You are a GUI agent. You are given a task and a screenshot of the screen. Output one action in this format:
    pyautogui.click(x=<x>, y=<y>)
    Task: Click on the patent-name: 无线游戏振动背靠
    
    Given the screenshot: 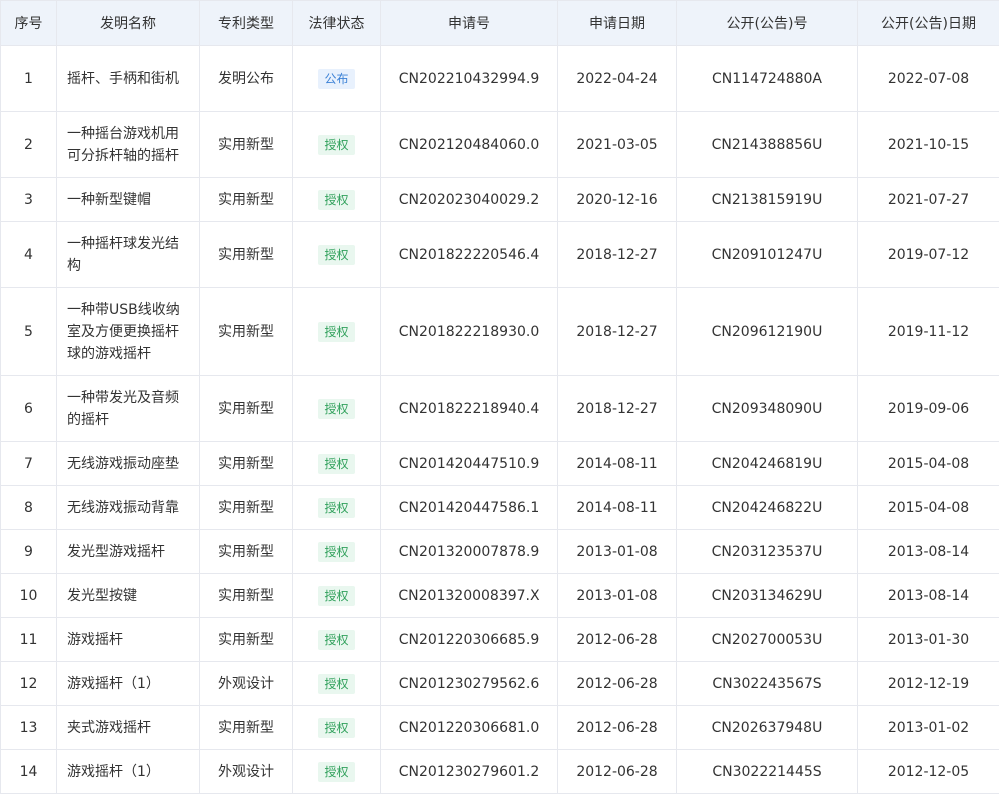 What is the action you would take?
    pyautogui.click(x=123, y=508)
    